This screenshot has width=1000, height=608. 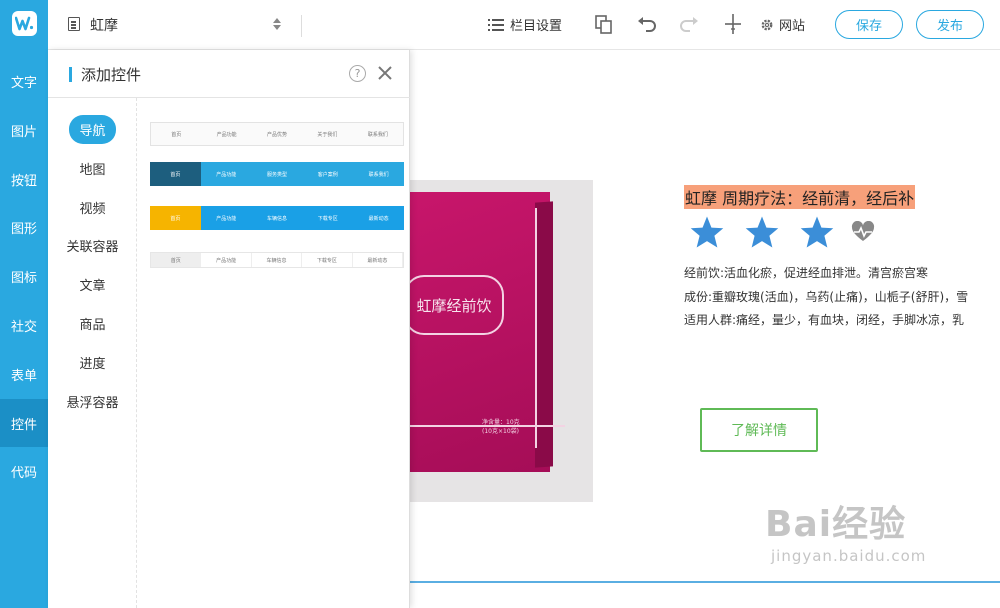 I want to click on sort-toggle-icon, so click(x=277, y=24).